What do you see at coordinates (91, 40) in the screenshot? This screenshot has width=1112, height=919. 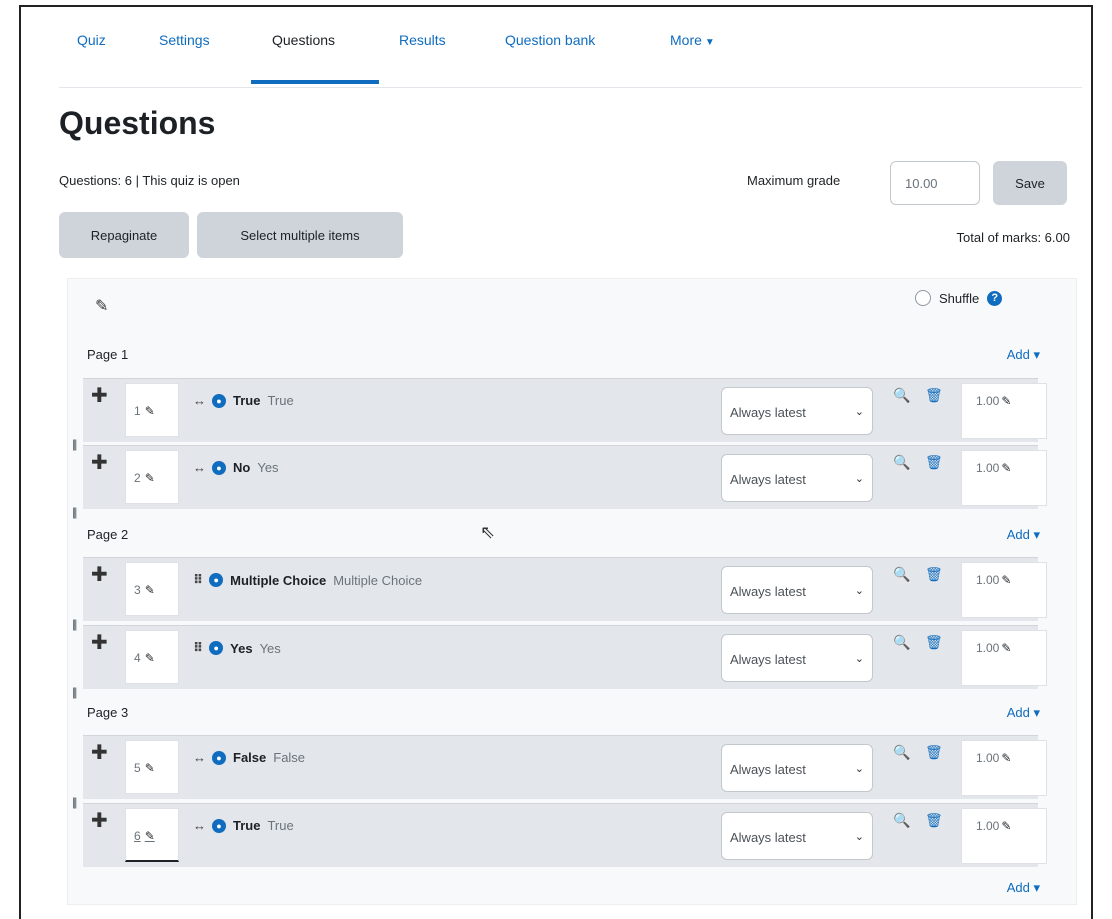 I see `tab-quiz: Quiz` at bounding box center [91, 40].